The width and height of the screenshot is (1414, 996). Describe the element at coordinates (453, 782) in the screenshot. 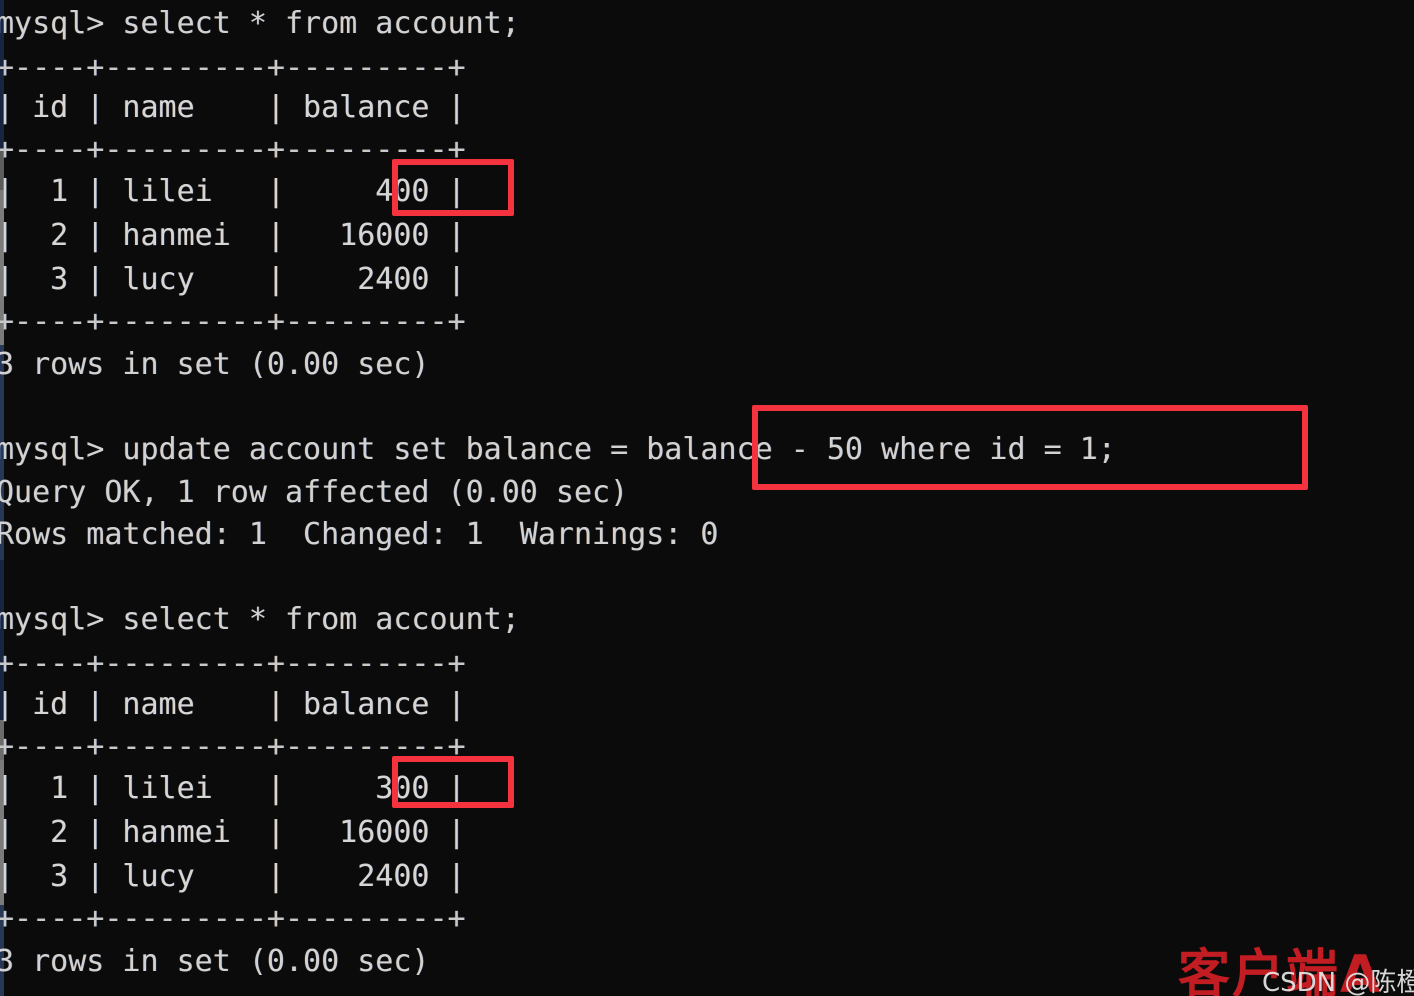

I see `highlight-balance-after` at that location.